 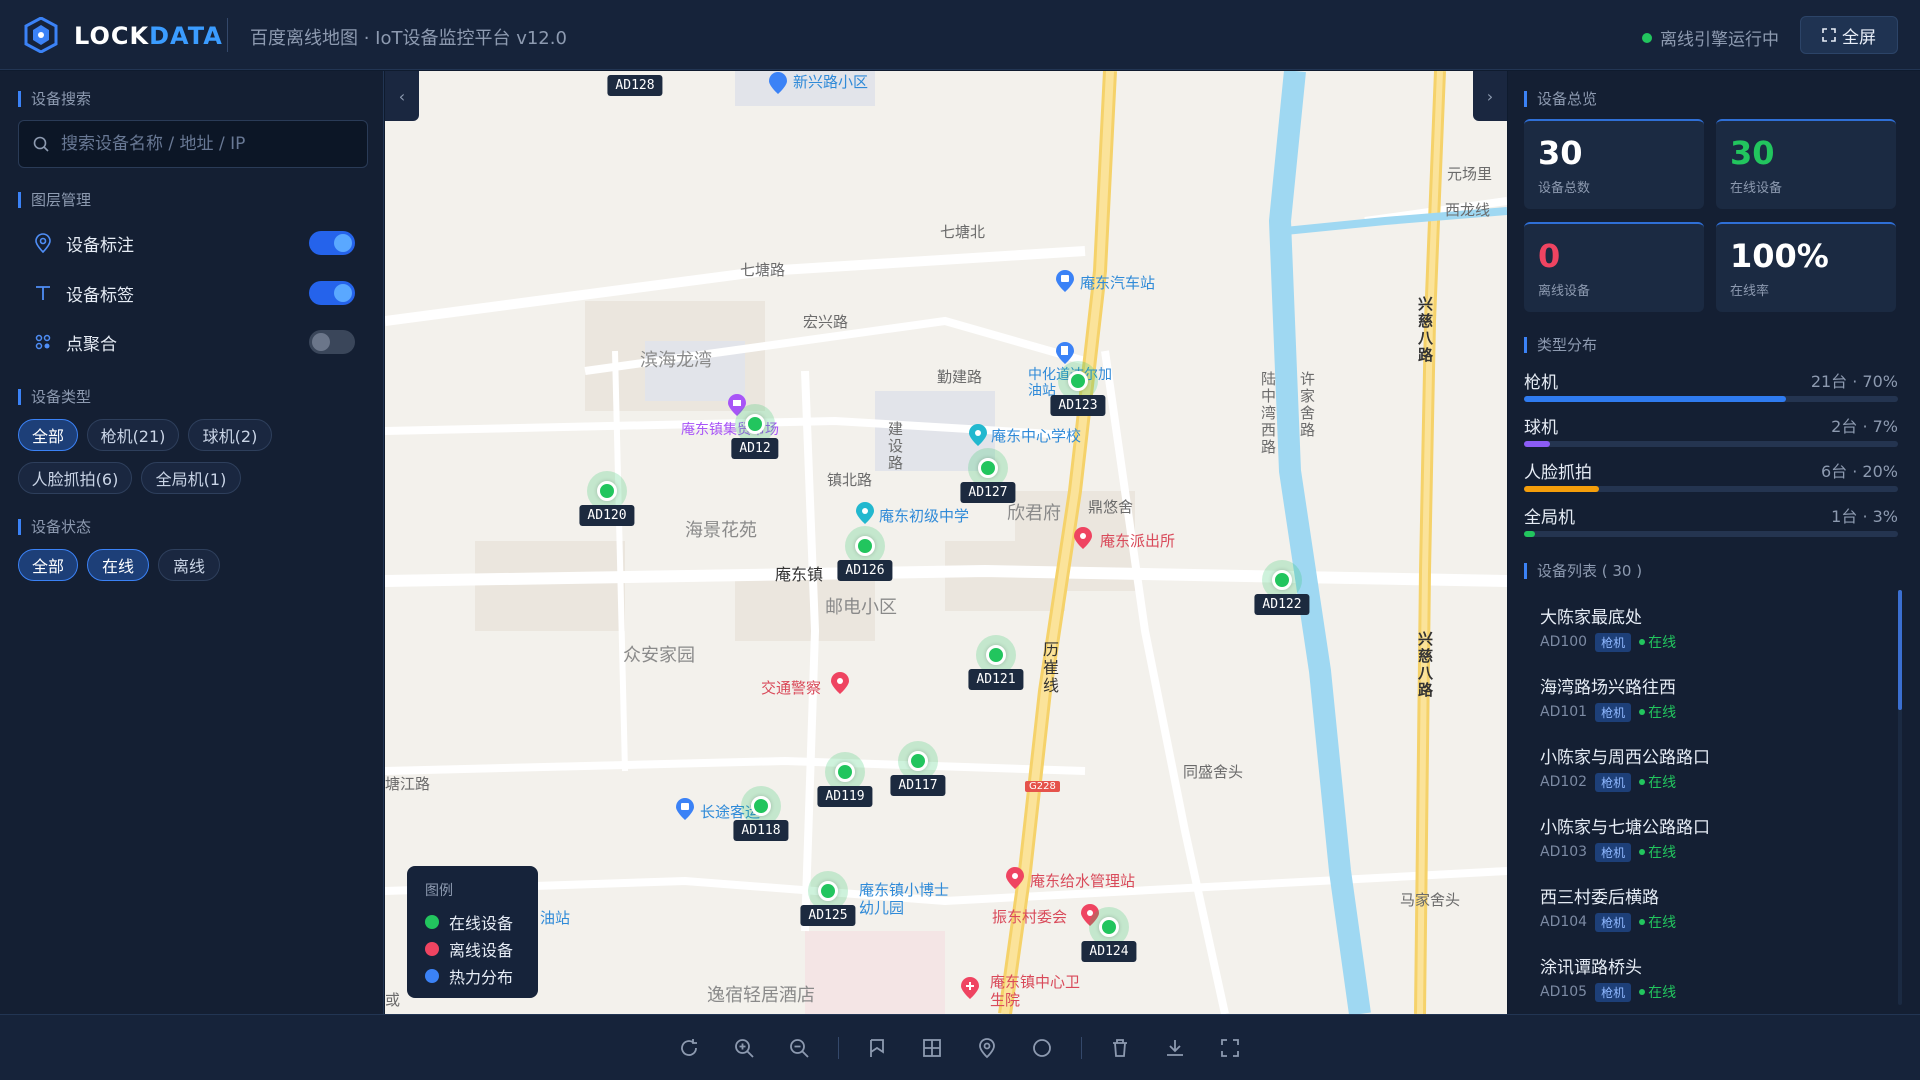 What do you see at coordinates (408, 38) in the screenshot?
I see `page-title: 百度离线地图 · IoT设备监控平台 v12.0` at bounding box center [408, 38].